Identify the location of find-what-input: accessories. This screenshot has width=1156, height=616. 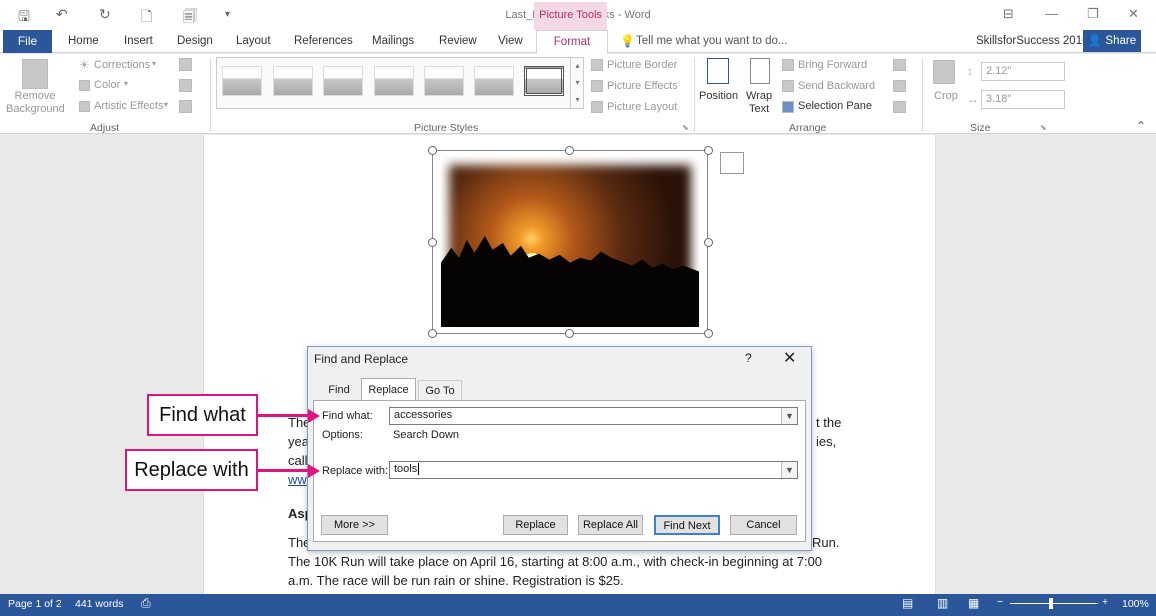
(593, 416).